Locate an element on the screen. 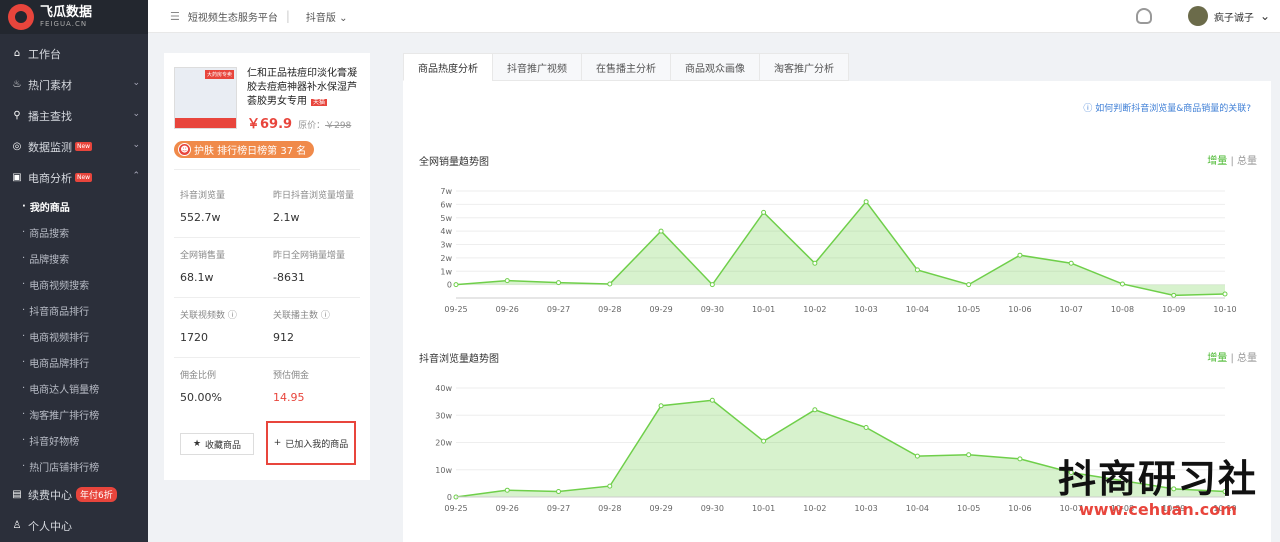 Image resolution: width=1280 pixels, height=542 pixels. home-icon: ⌂ is located at coordinates (17, 53).